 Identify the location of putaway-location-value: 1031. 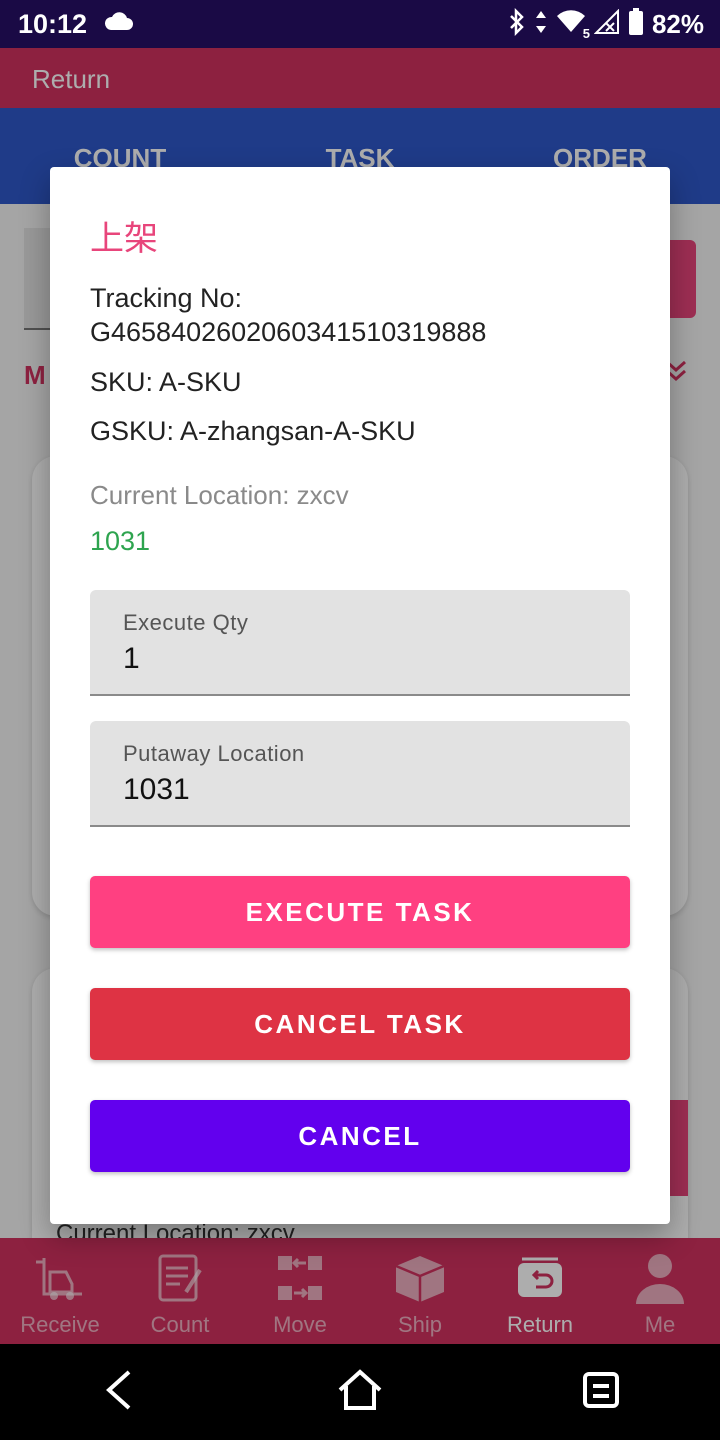
(156, 790).